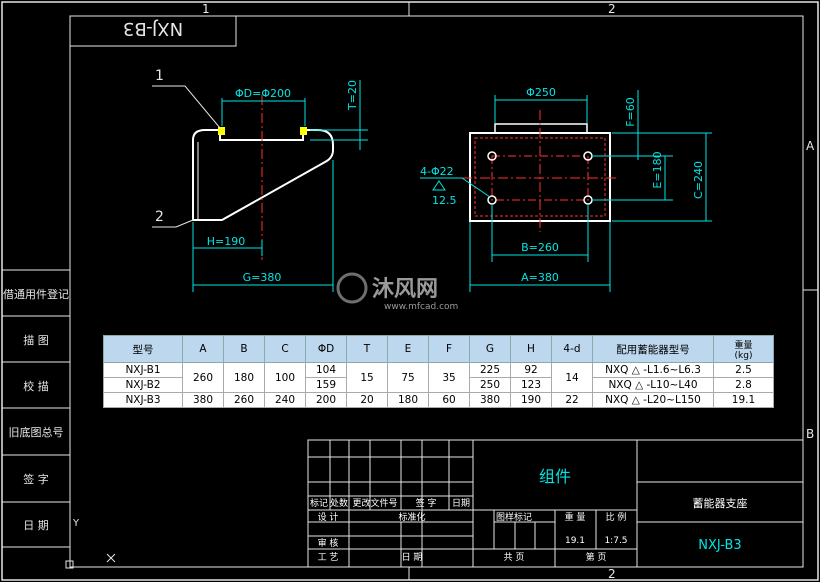  I want to click on dim-top: Φ250, so click(541, 92).